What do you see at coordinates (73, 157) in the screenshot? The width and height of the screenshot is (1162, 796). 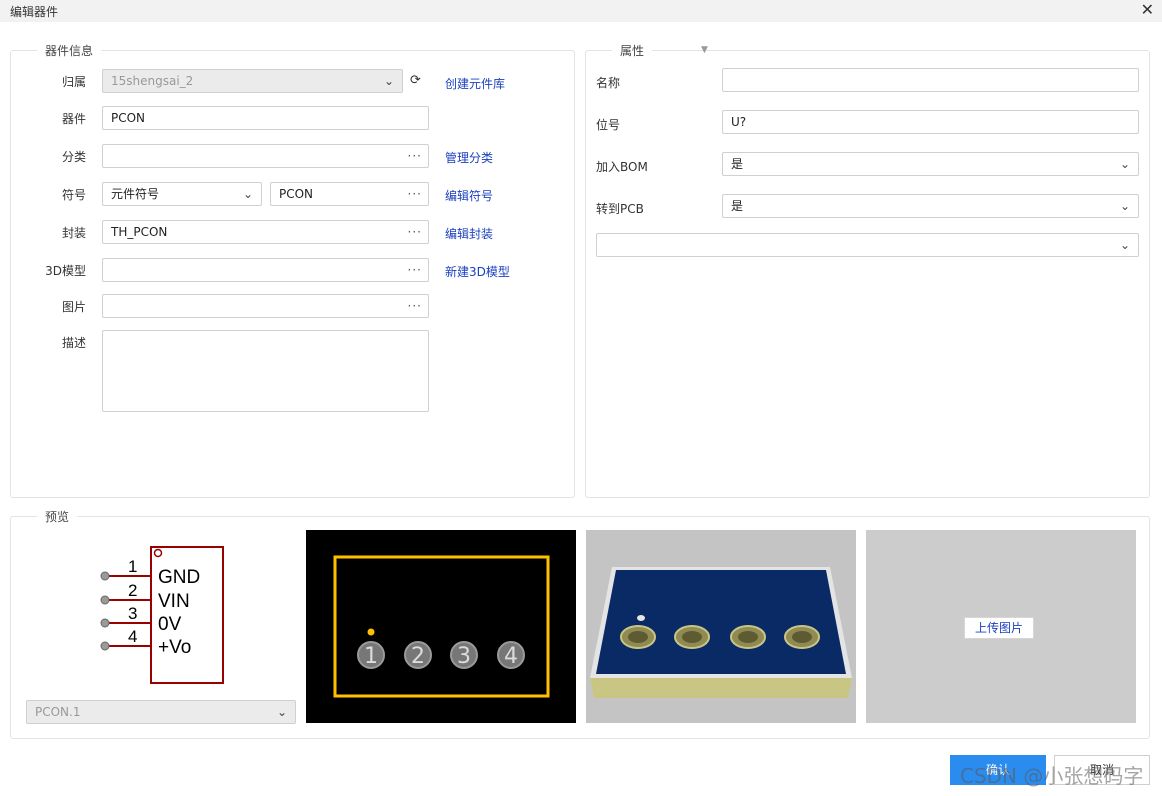 I see `category-label: 分类` at bounding box center [73, 157].